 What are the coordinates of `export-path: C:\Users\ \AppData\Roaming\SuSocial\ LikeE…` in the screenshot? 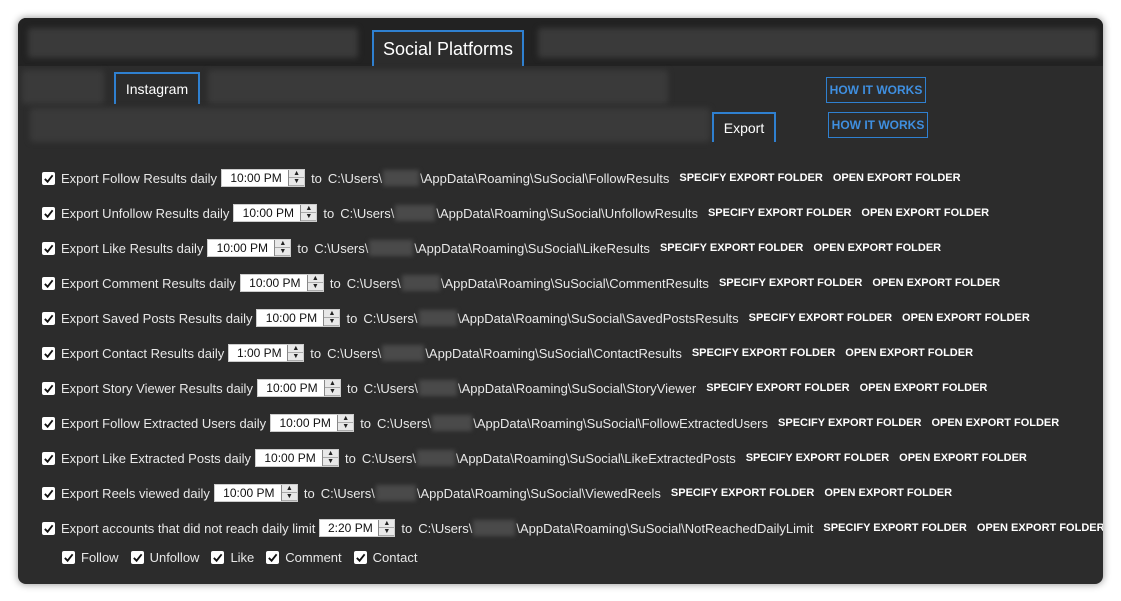 It's located at (549, 458).